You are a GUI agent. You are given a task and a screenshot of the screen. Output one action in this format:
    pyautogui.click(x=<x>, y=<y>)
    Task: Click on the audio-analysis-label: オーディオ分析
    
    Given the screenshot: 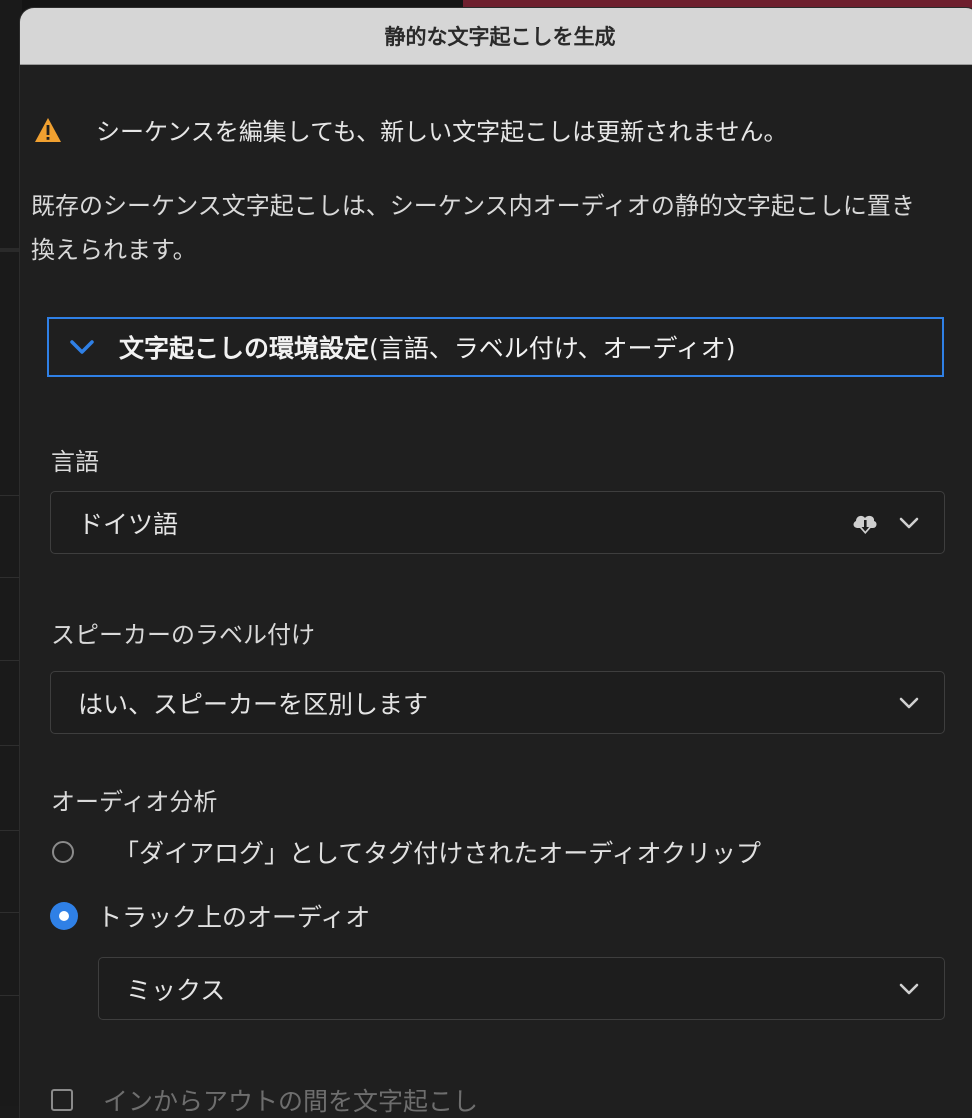 What is the action you would take?
    pyautogui.click(x=134, y=802)
    